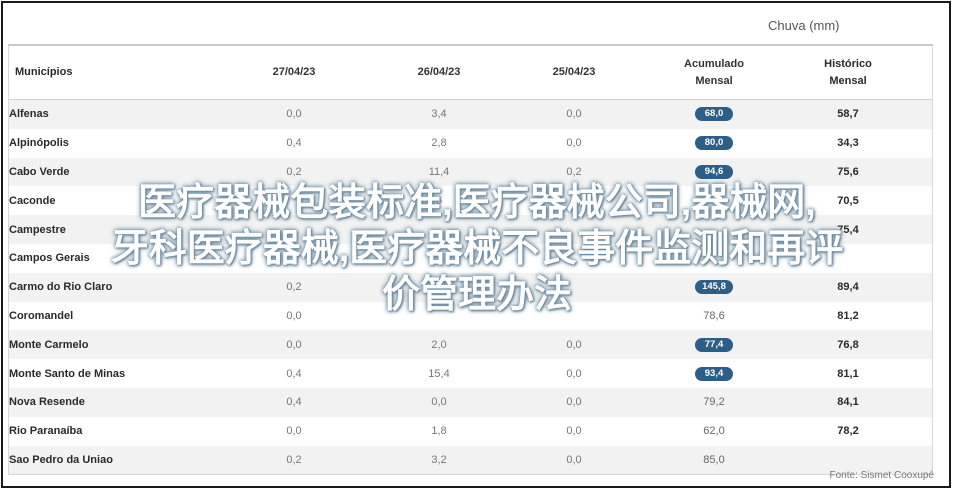 This screenshot has height=491, width=954. I want to click on historico-cell: 75,6, so click(848, 171).